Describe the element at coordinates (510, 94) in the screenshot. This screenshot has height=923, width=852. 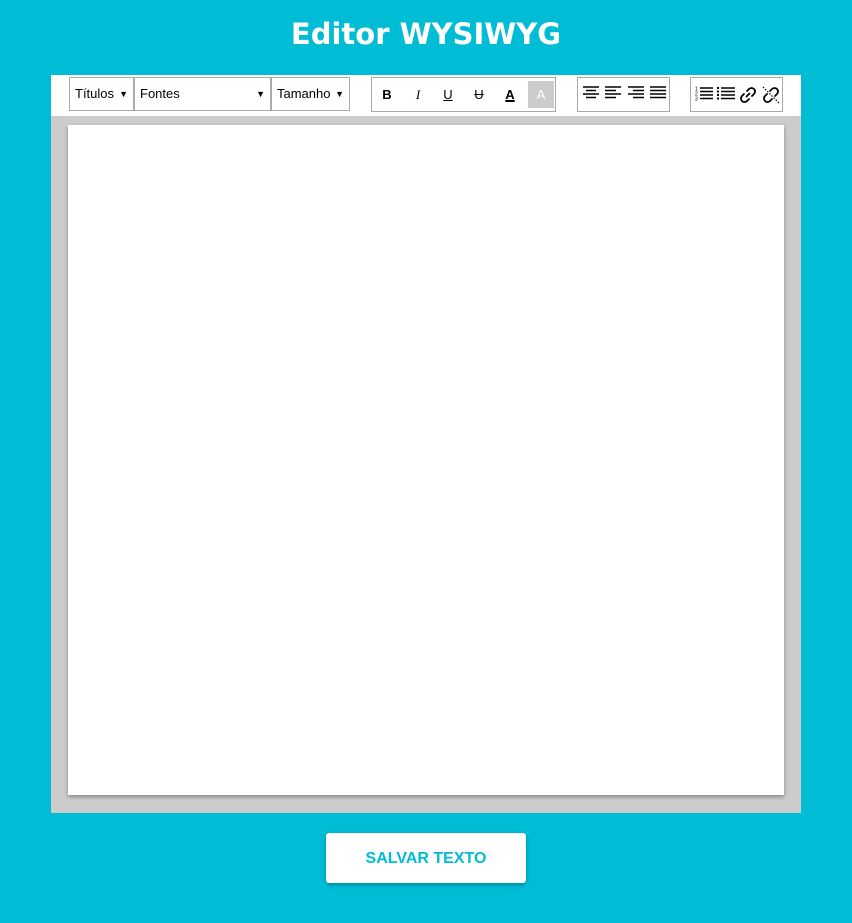
I see `font-color-button: A` at that location.